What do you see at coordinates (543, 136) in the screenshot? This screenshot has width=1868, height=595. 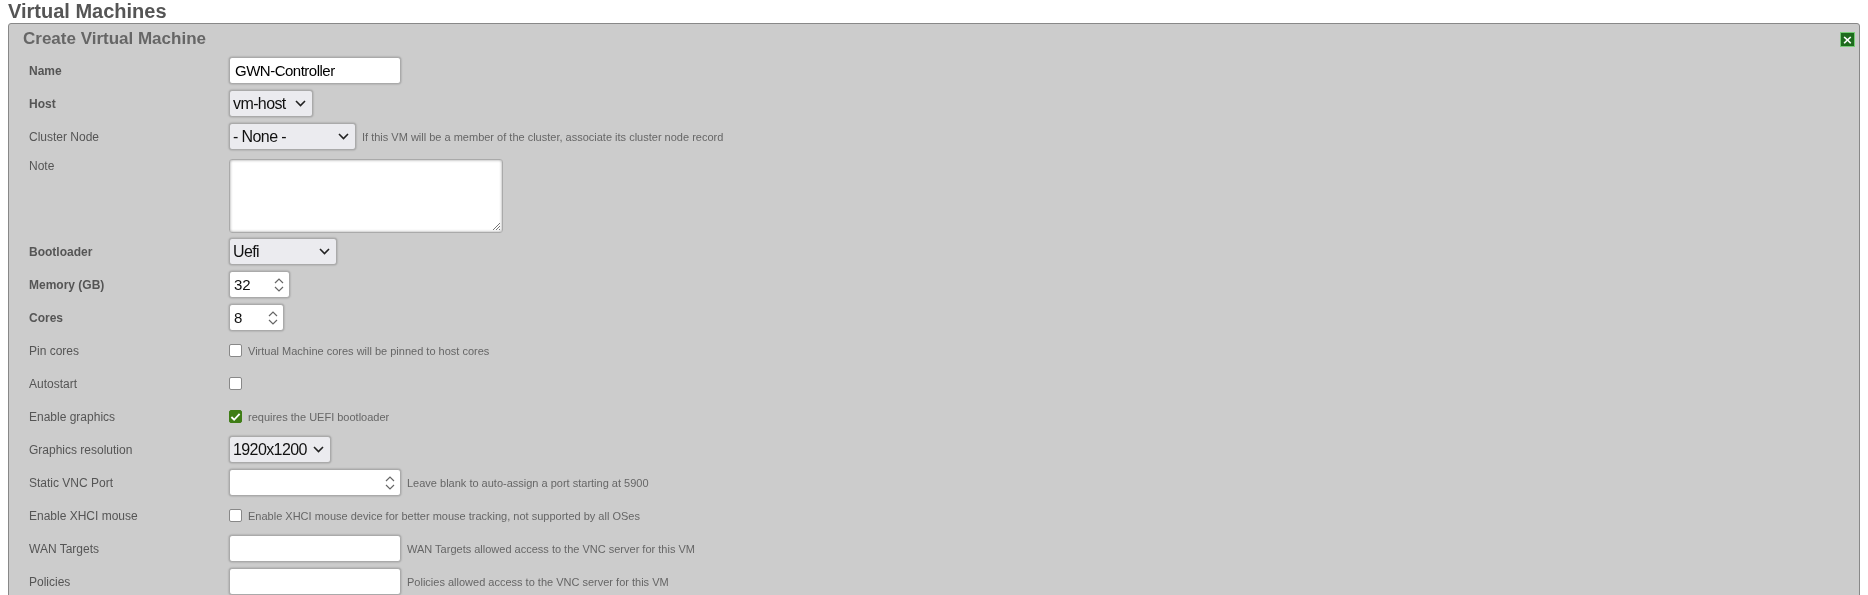 I see `field-hint: If this VM will be a member of the cluster, associate its cluster node record` at bounding box center [543, 136].